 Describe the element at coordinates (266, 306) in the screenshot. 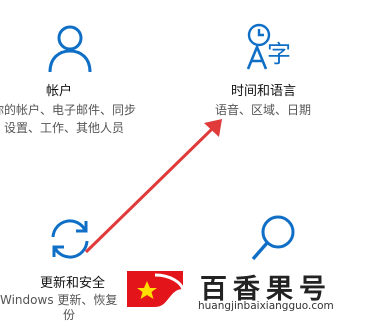

I see `watermark-url: huangjinbaixiangguo.com` at that location.